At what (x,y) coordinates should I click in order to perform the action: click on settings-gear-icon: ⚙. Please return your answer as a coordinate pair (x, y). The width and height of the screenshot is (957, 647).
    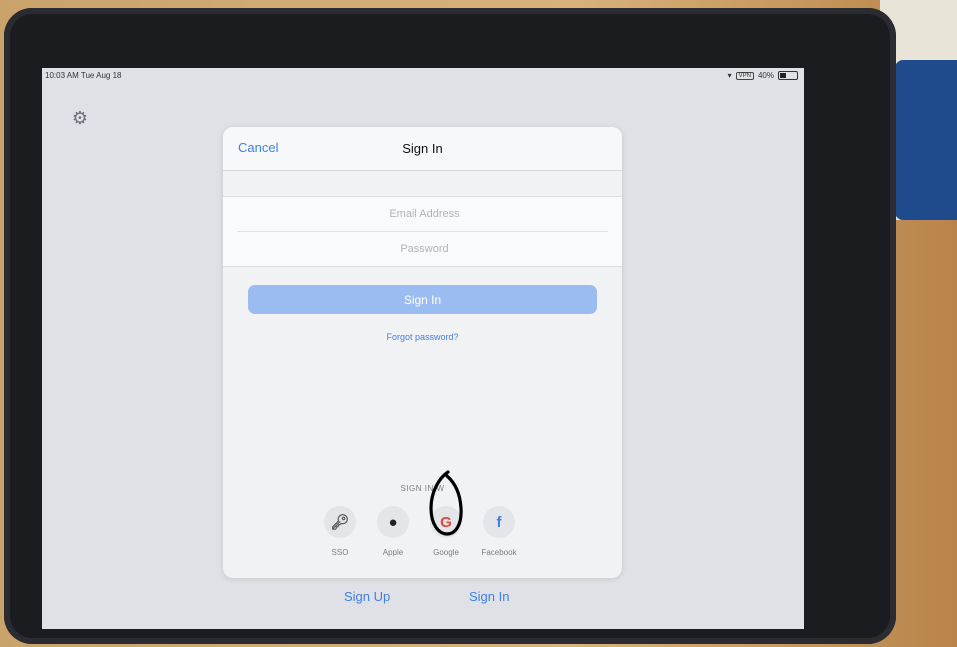
    Looking at the image, I should click on (80, 118).